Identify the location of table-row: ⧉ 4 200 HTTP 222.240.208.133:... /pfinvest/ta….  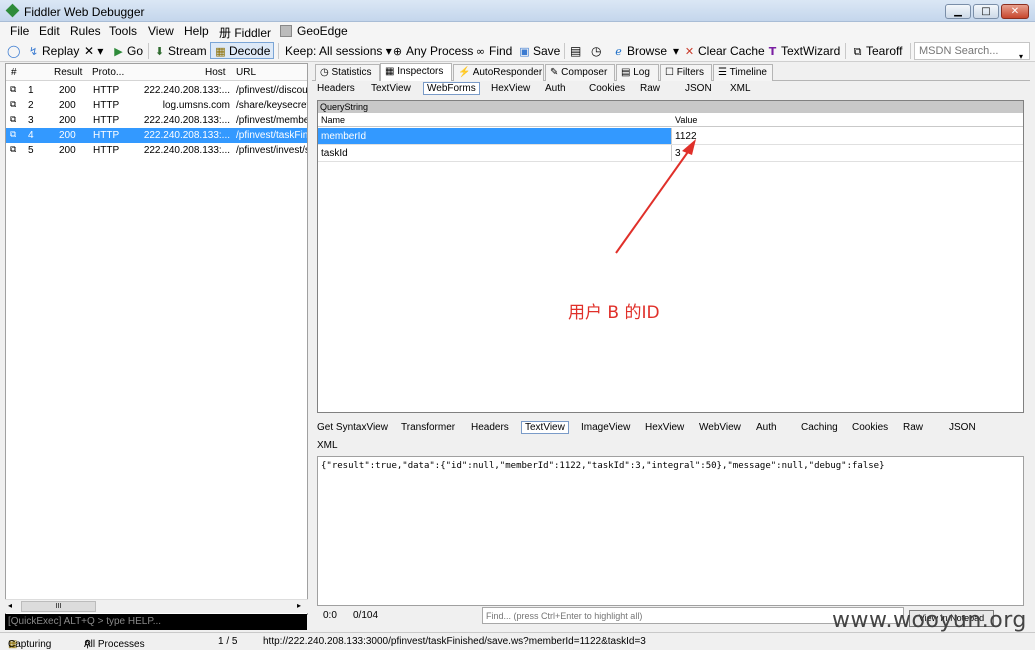
(156, 135).